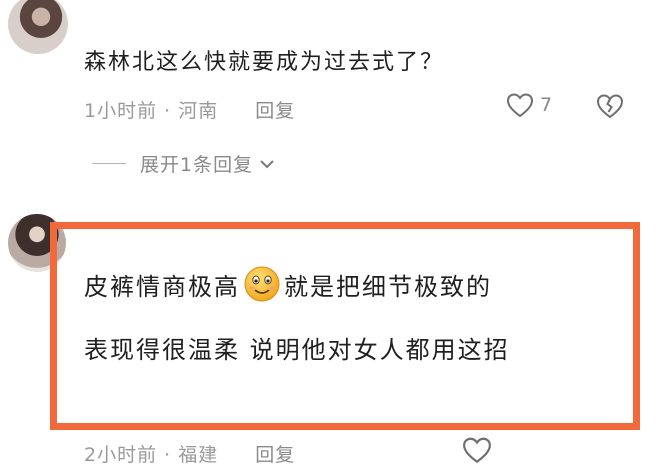 This screenshot has height=474, width=658. I want to click on smile-emoji-icon, so click(262, 284).